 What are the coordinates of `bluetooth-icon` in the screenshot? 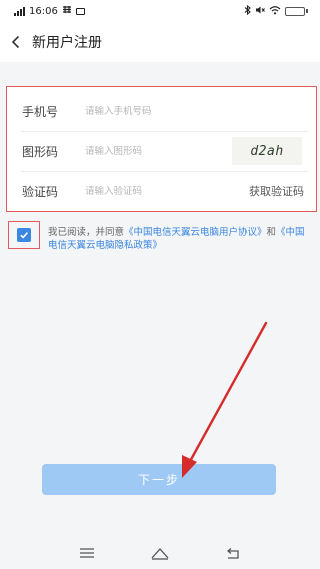 It's located at (247, 11).